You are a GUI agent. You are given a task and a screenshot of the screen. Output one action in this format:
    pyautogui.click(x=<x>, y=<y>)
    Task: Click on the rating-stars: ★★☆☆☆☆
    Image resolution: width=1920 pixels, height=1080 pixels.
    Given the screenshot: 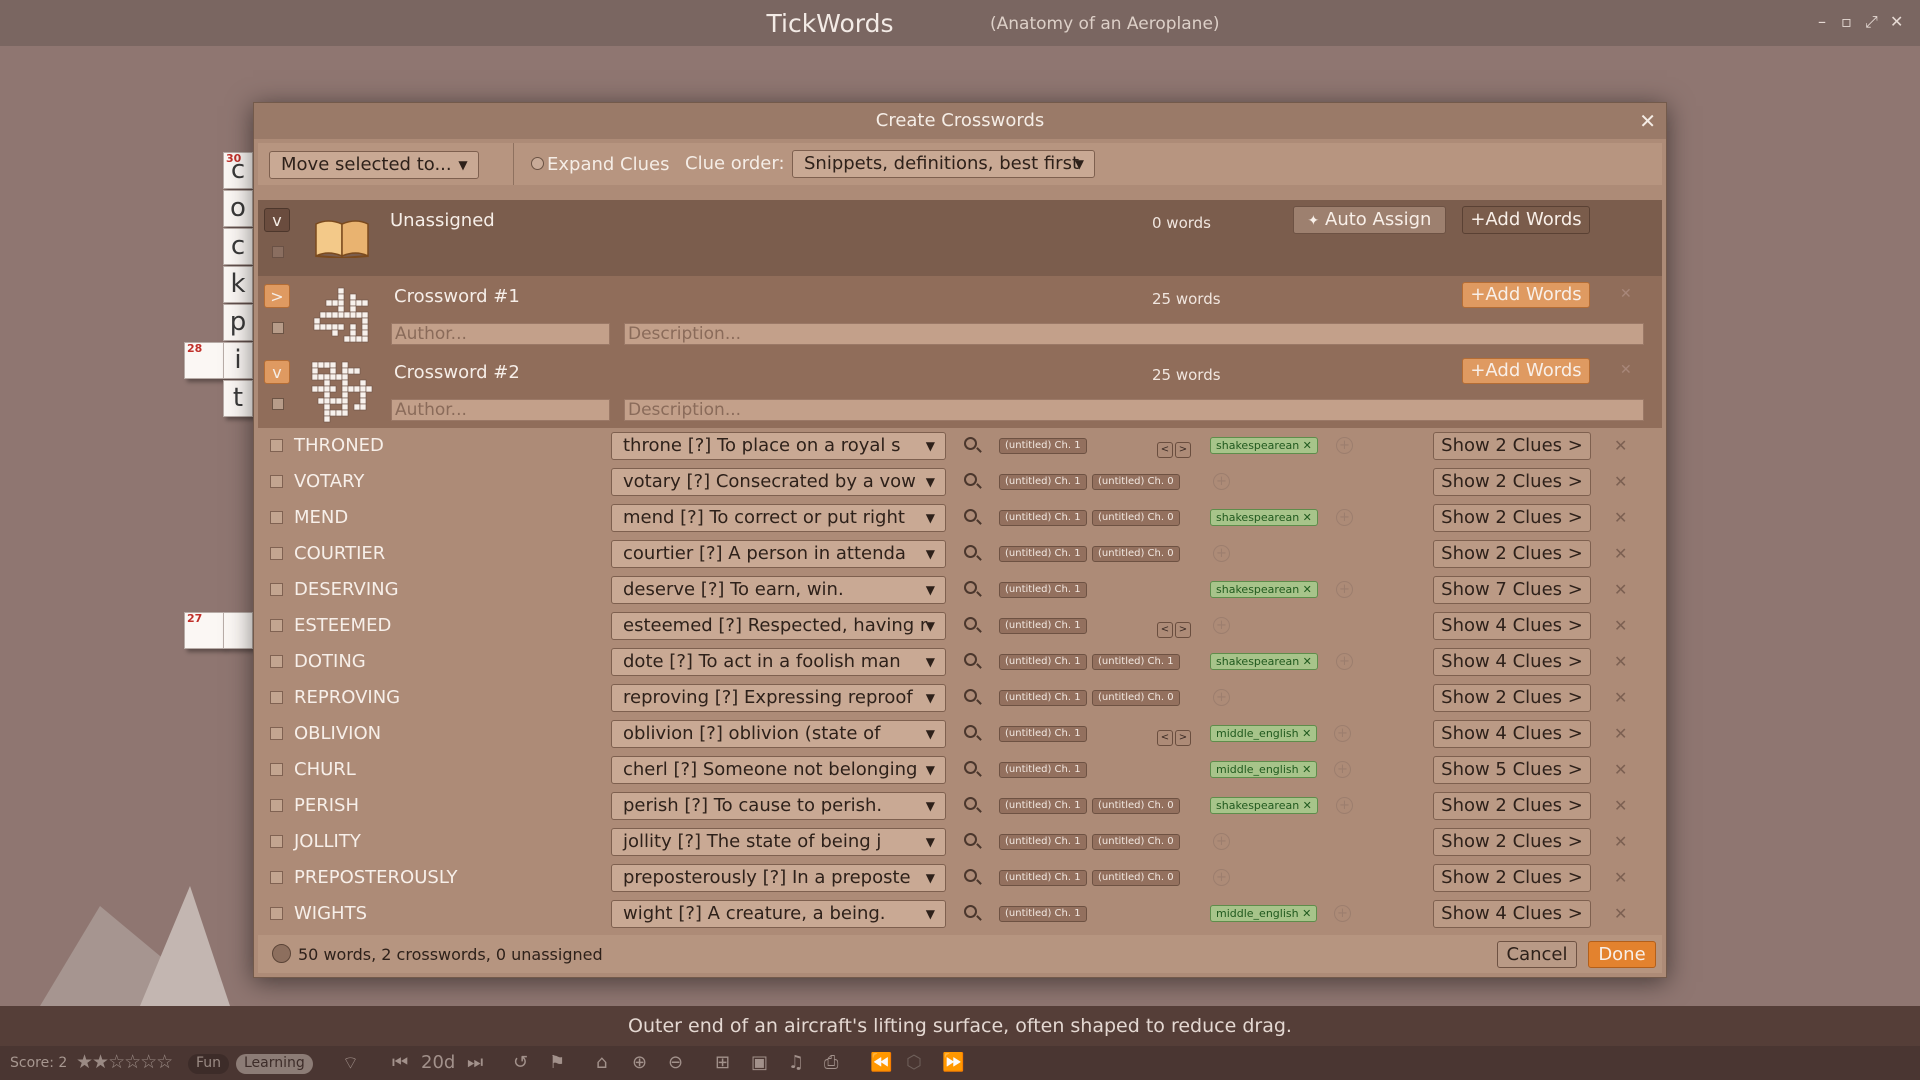 What is the action you would take?
    pyautogui.click(x=124, y=1062)
    